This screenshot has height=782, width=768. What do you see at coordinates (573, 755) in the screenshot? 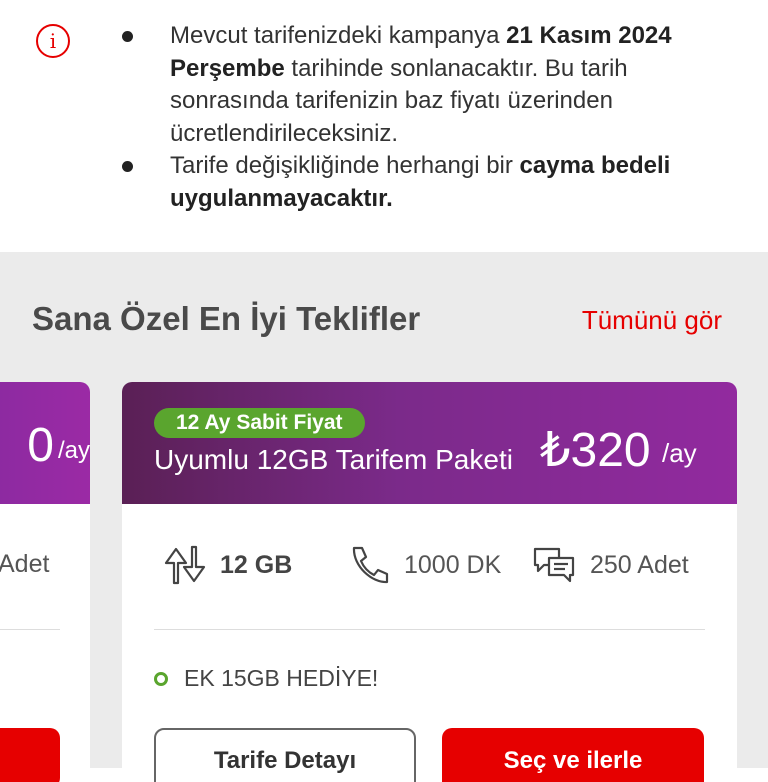
I see `select-and-continue-button: Seç ve ilerle` at bounding box center [573, 755].